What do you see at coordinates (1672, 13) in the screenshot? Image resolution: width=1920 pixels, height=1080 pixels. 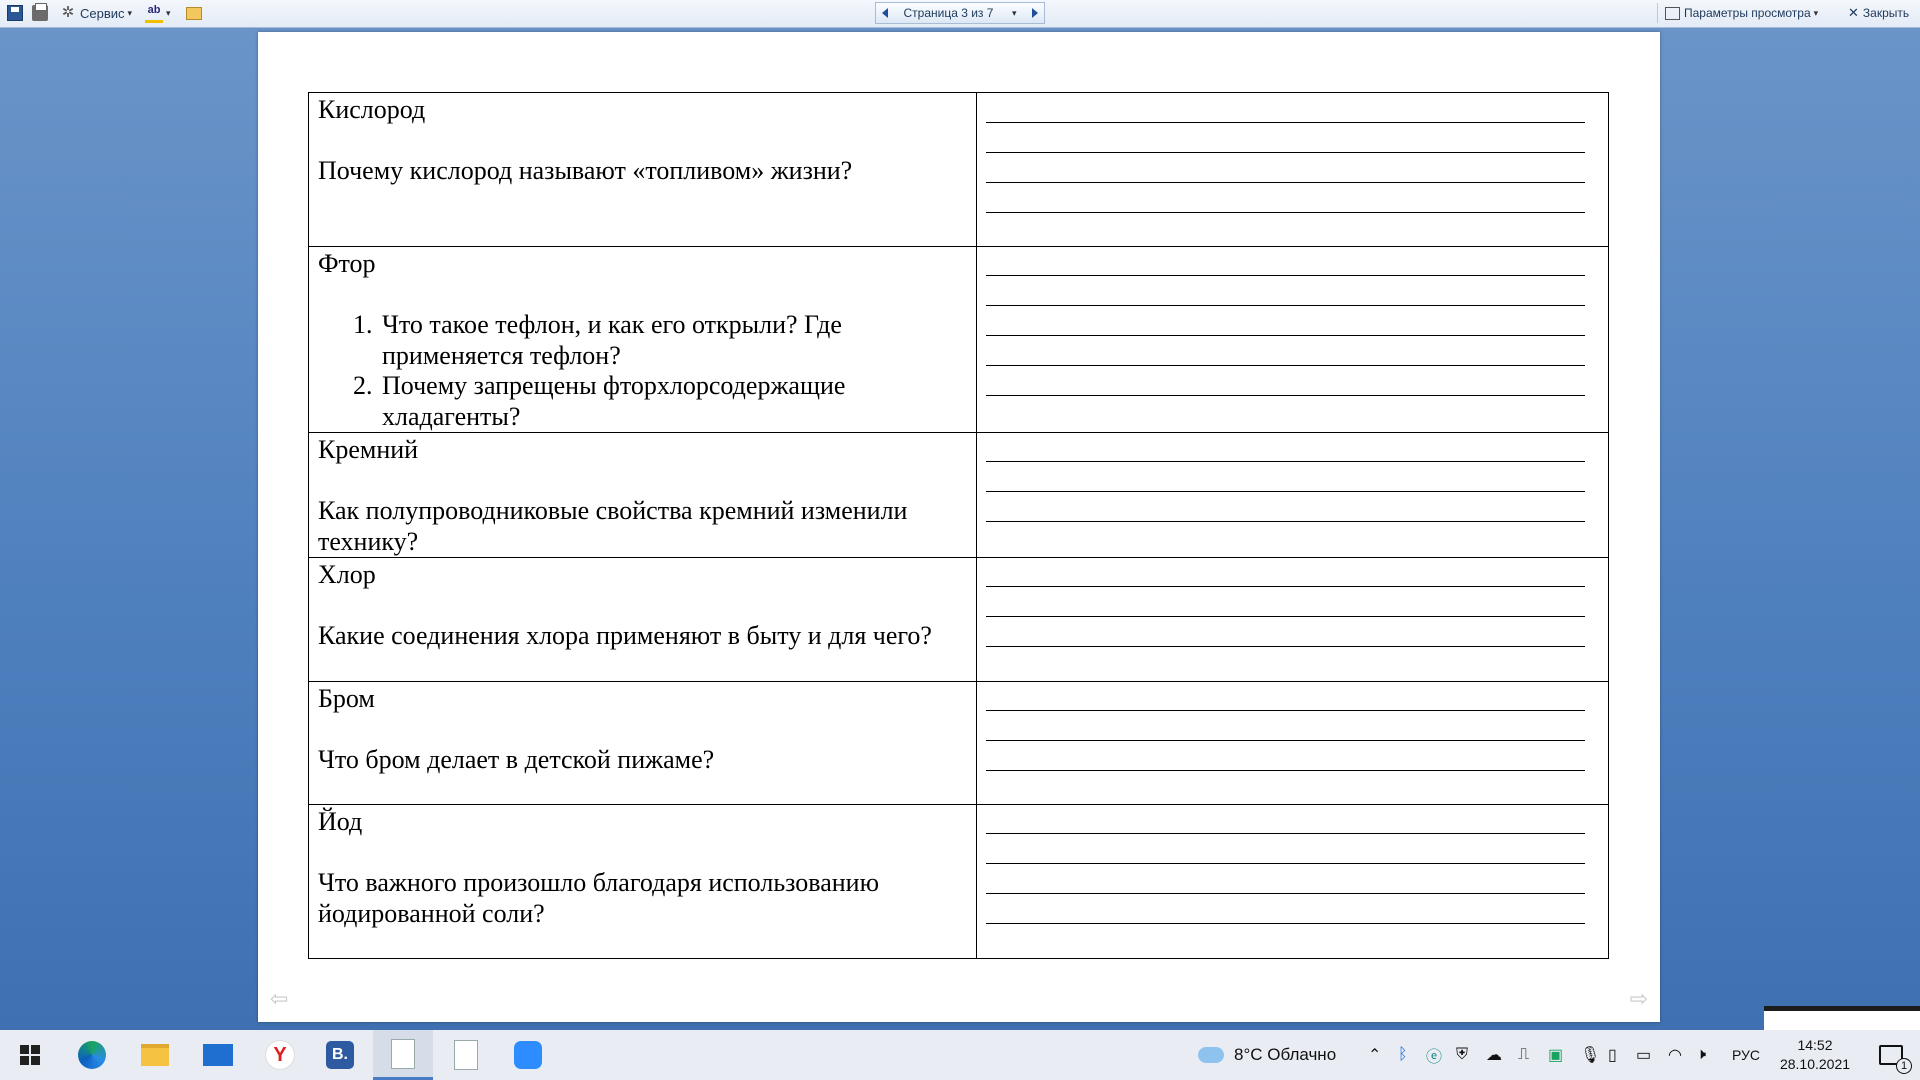 I see `view-params-icon` at bounding box center [1672, 13].